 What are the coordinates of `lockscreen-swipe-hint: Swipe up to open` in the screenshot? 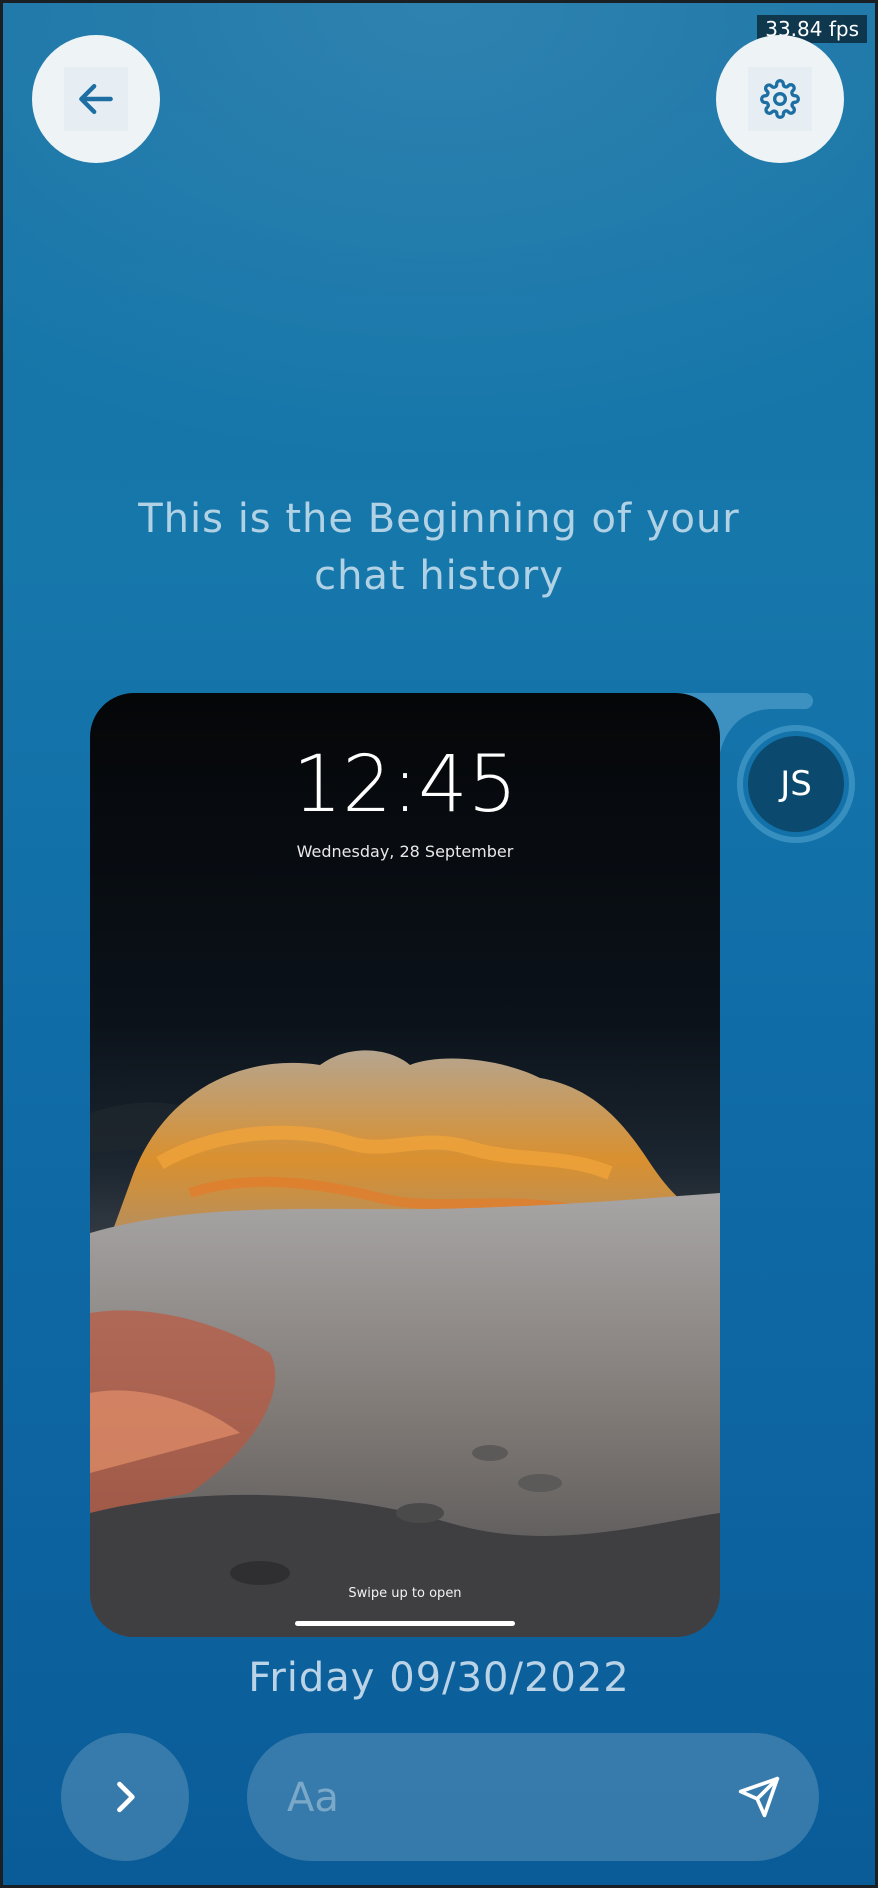 It's located at (404, 1593).